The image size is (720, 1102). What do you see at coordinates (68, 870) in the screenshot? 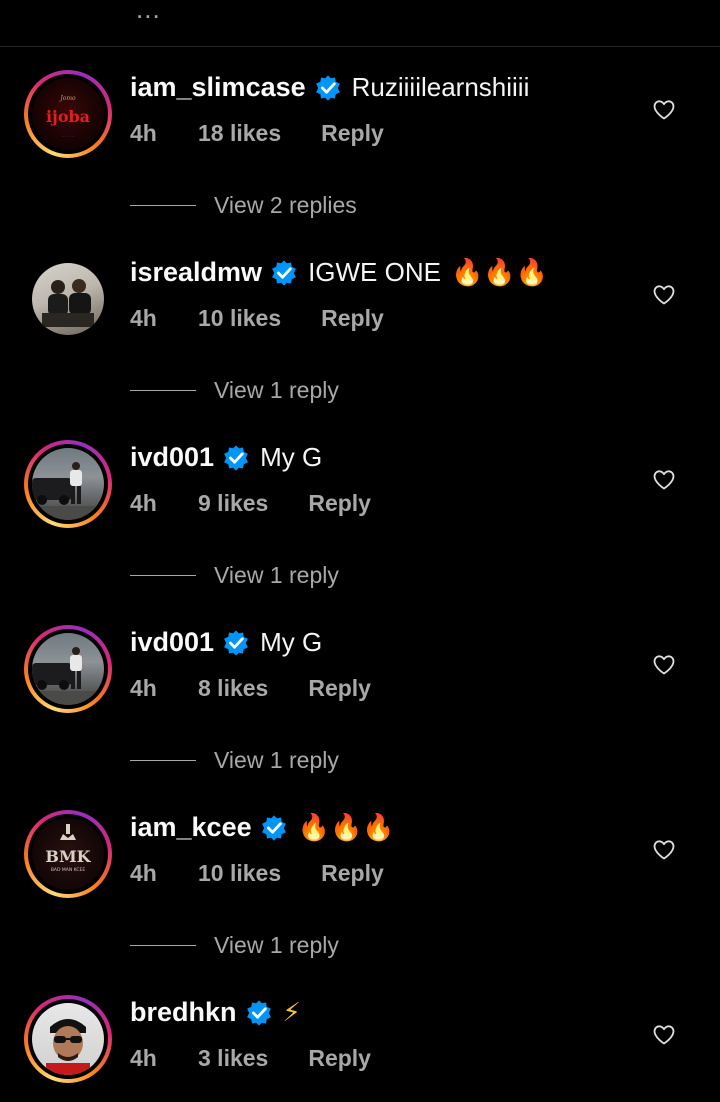
I see `svg-text: BAD MAN KCEE` at bounding box center [68, 870].